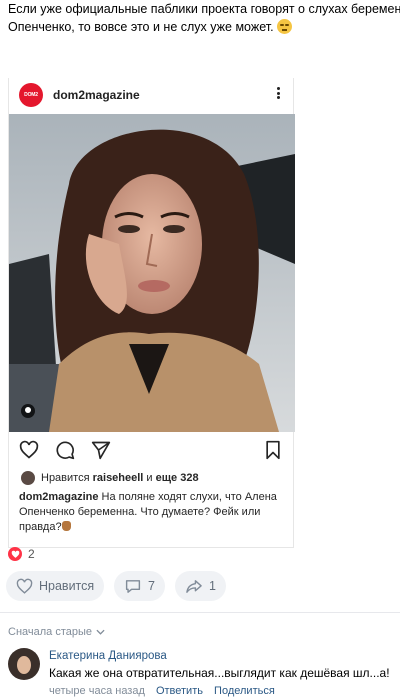 The height and width of the screenshot is (700, 400). Describe the element at coordinates (200, 612) in the screenshot. I see `divider` at that location.